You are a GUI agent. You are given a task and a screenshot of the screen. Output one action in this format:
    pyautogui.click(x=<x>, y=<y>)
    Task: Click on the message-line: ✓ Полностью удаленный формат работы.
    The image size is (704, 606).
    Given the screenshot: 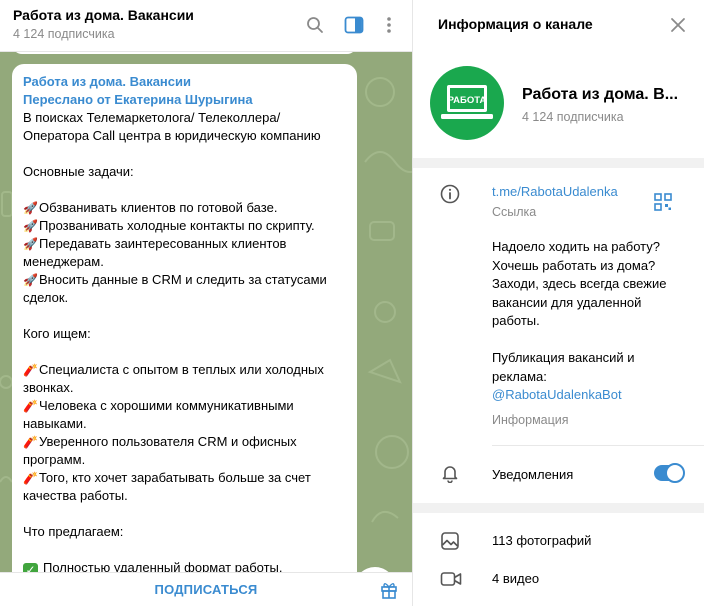 What is the action you would take?
    pyautogui.click(x=184, y=565)
    